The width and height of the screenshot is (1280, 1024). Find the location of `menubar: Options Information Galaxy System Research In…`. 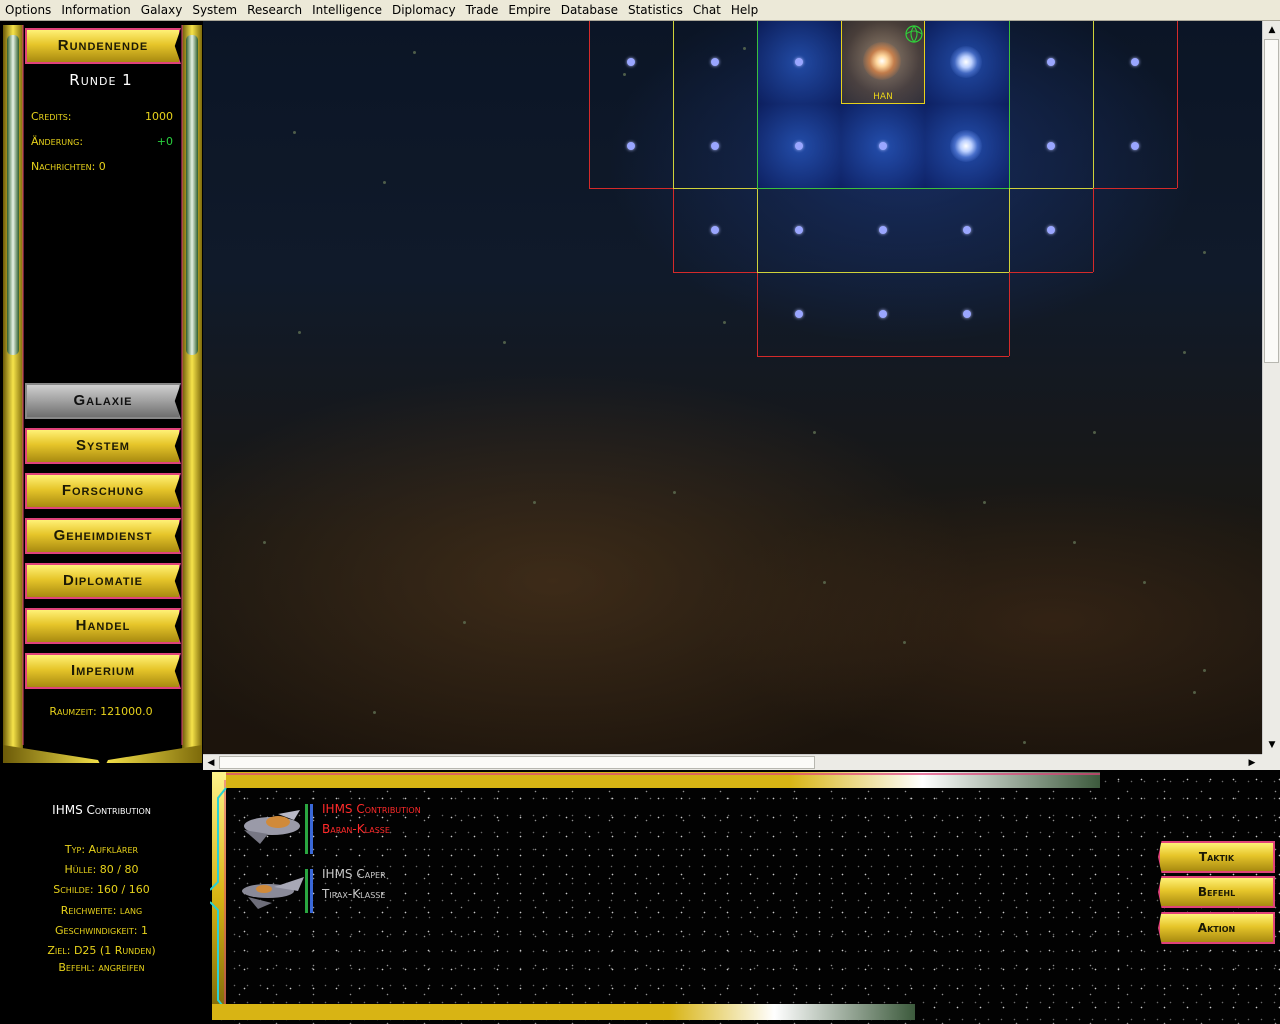

menubar: Options Information Galaxy System Research In… is located at coordinates (640, 10).